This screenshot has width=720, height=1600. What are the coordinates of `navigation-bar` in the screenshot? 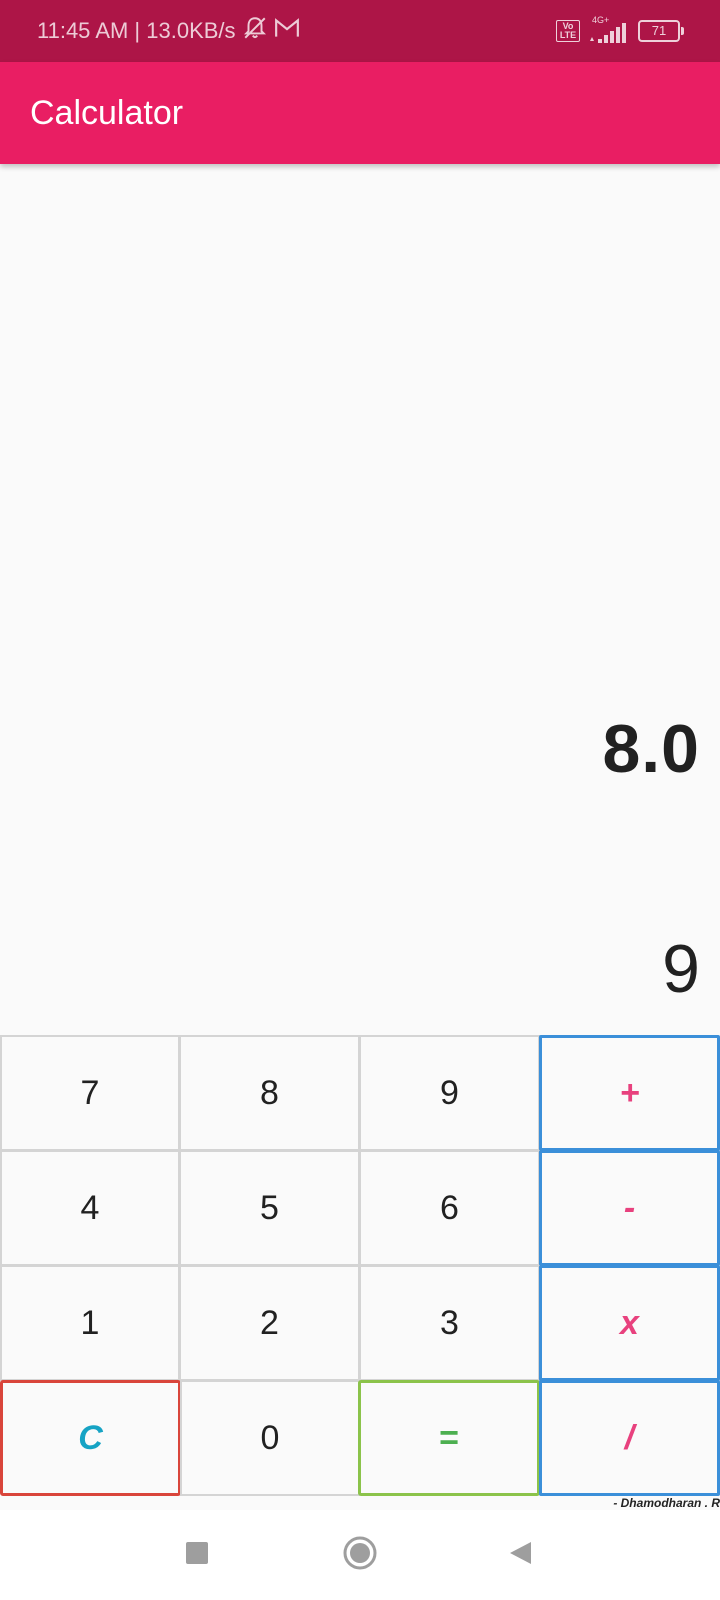 It's located at (360, 1555).